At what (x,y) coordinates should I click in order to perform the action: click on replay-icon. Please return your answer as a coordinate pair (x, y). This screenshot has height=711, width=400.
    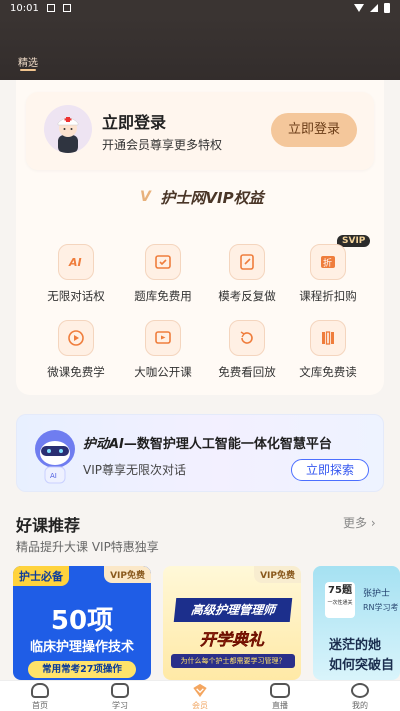
    Looking at the image, I should click on (247, 338).